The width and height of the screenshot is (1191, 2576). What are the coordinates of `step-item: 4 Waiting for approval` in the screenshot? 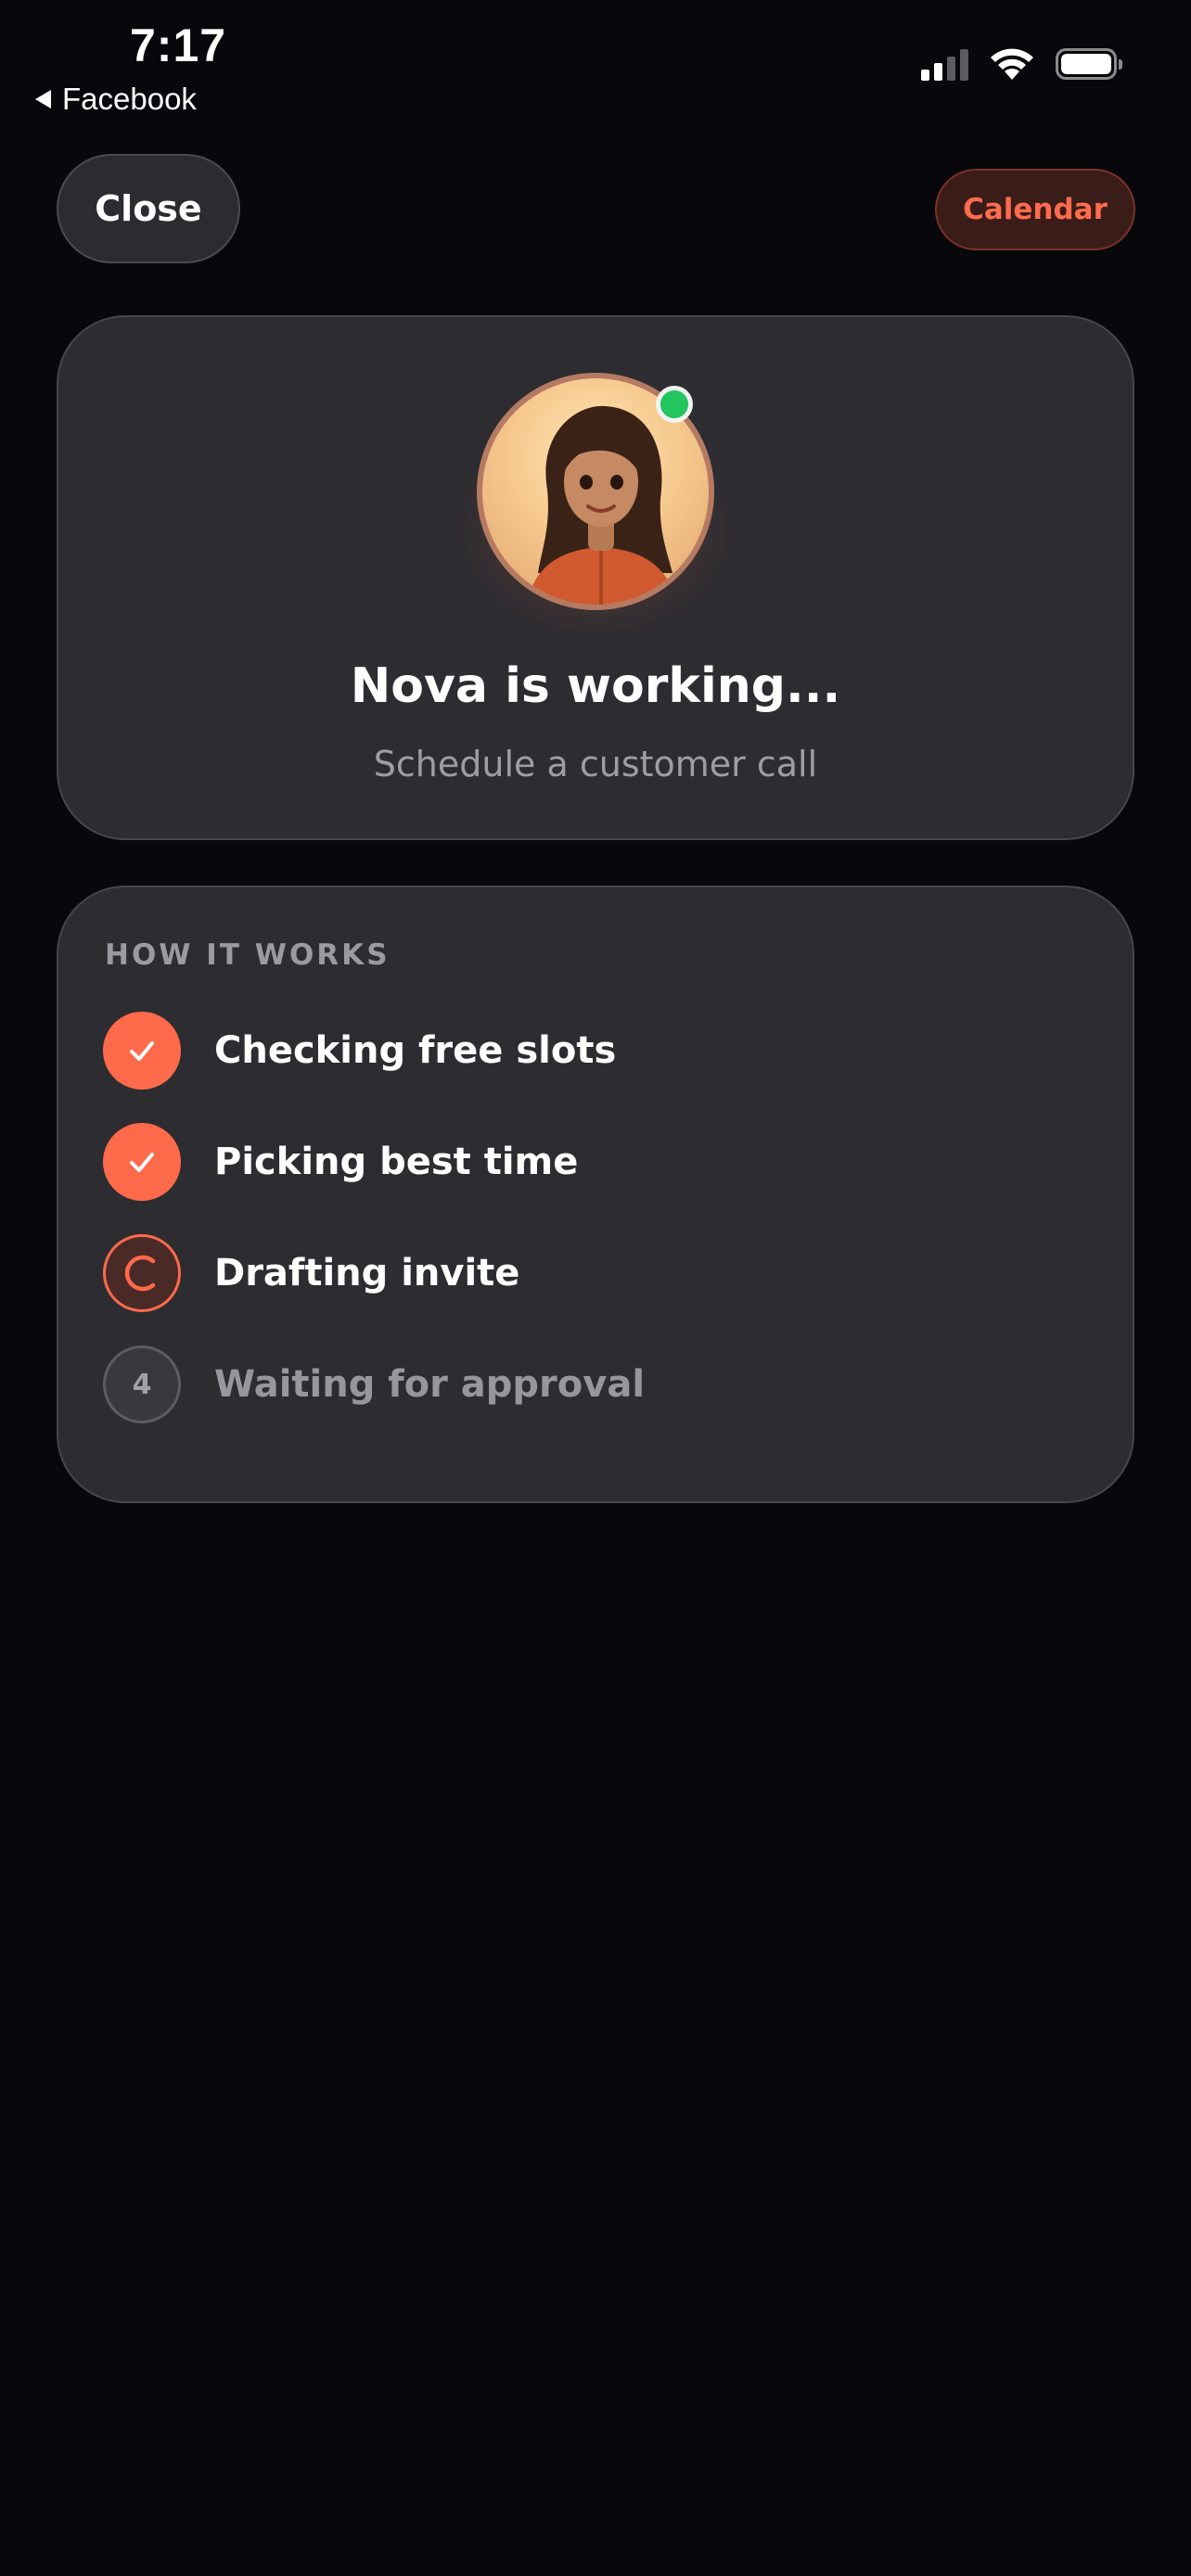 It's located at (374, 1384).